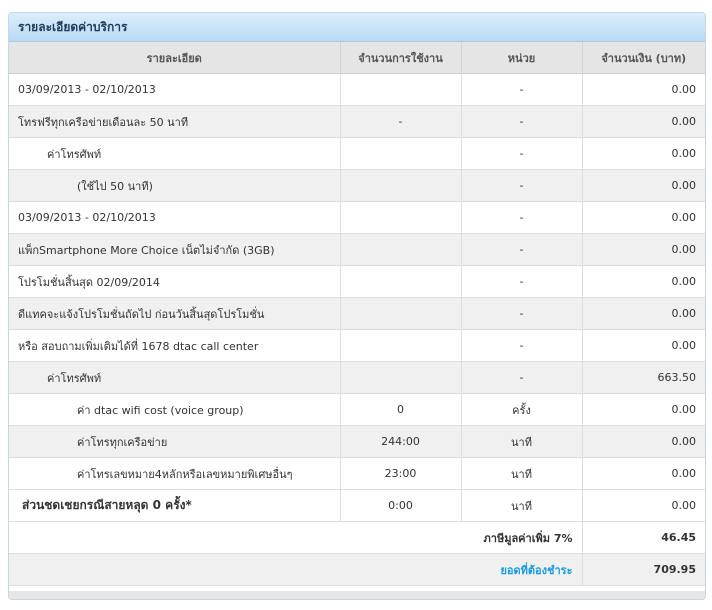 Image resolution: width=712 pixels, height=610 pixels. I want to click on row-detail: โทรฟรีทุกเครือข่ายเดือนละ 50 นาที, so click(175, 121).